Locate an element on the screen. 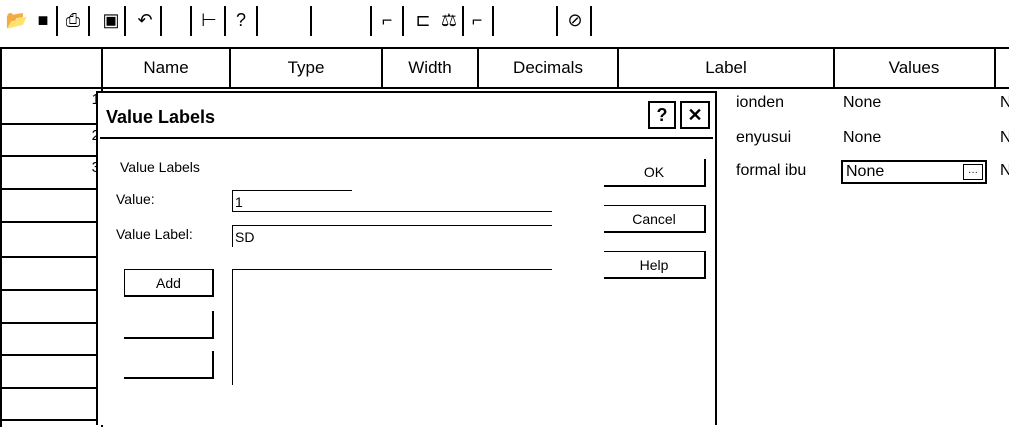 This screenshot has height=427, width=1009. group-label: Value Labels is located at coordinates (160, 167).